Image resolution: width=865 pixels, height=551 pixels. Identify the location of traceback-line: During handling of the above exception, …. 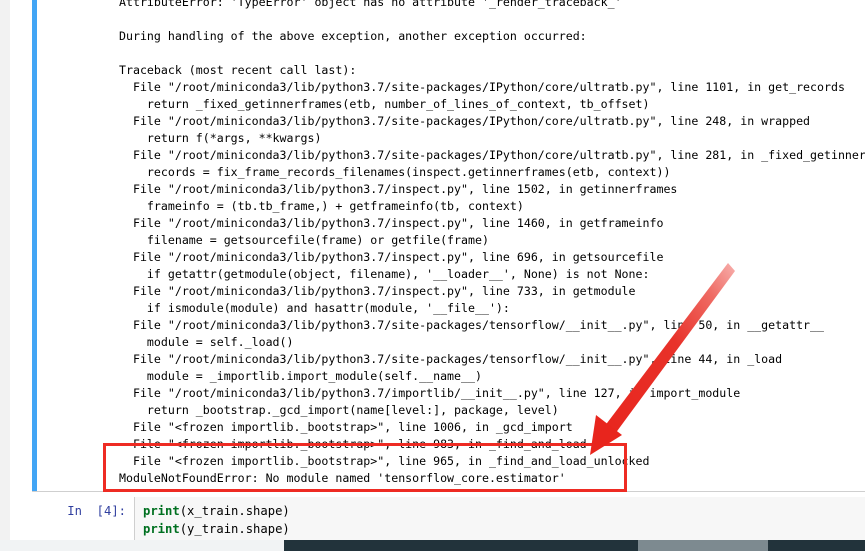
(353, 36).